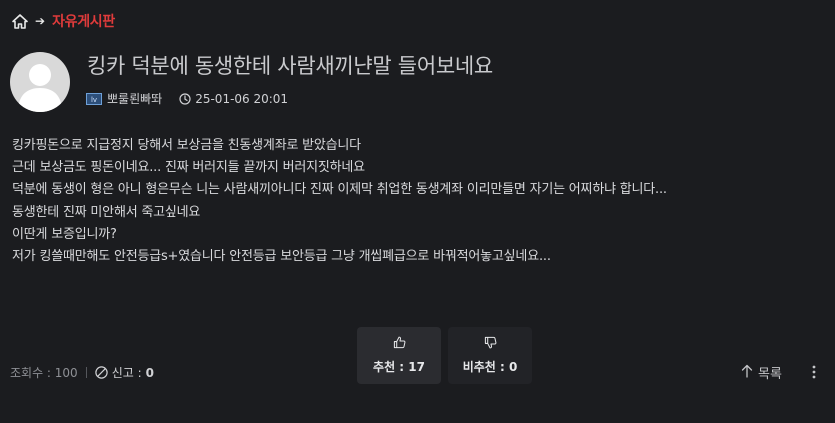 This screenshot has height=423, width=835. What do you see at coordinates (101, 372) in the screenshot?
I see `report-icon` at bounding box center [101, 372].